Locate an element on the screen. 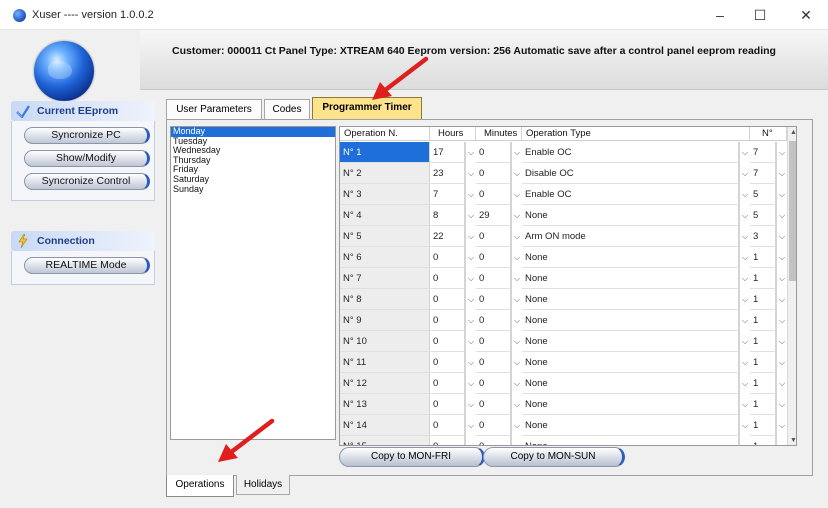 Image resolution: width=828 pixels, height=508 pixels. operation-number-cell: N° 6 is located at coordinates (385, 257).